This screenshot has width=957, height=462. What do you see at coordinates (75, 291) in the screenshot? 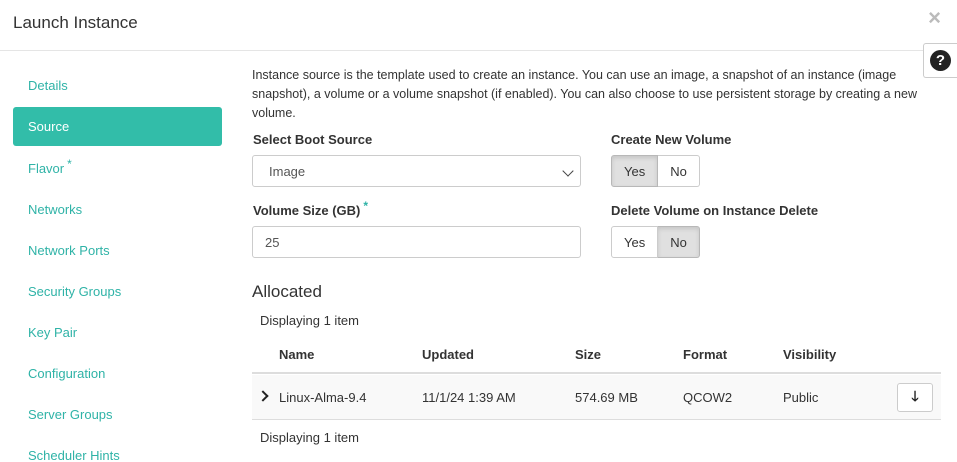
I see `nav-item-label: Security Groups` at bounding box center [75, 291].